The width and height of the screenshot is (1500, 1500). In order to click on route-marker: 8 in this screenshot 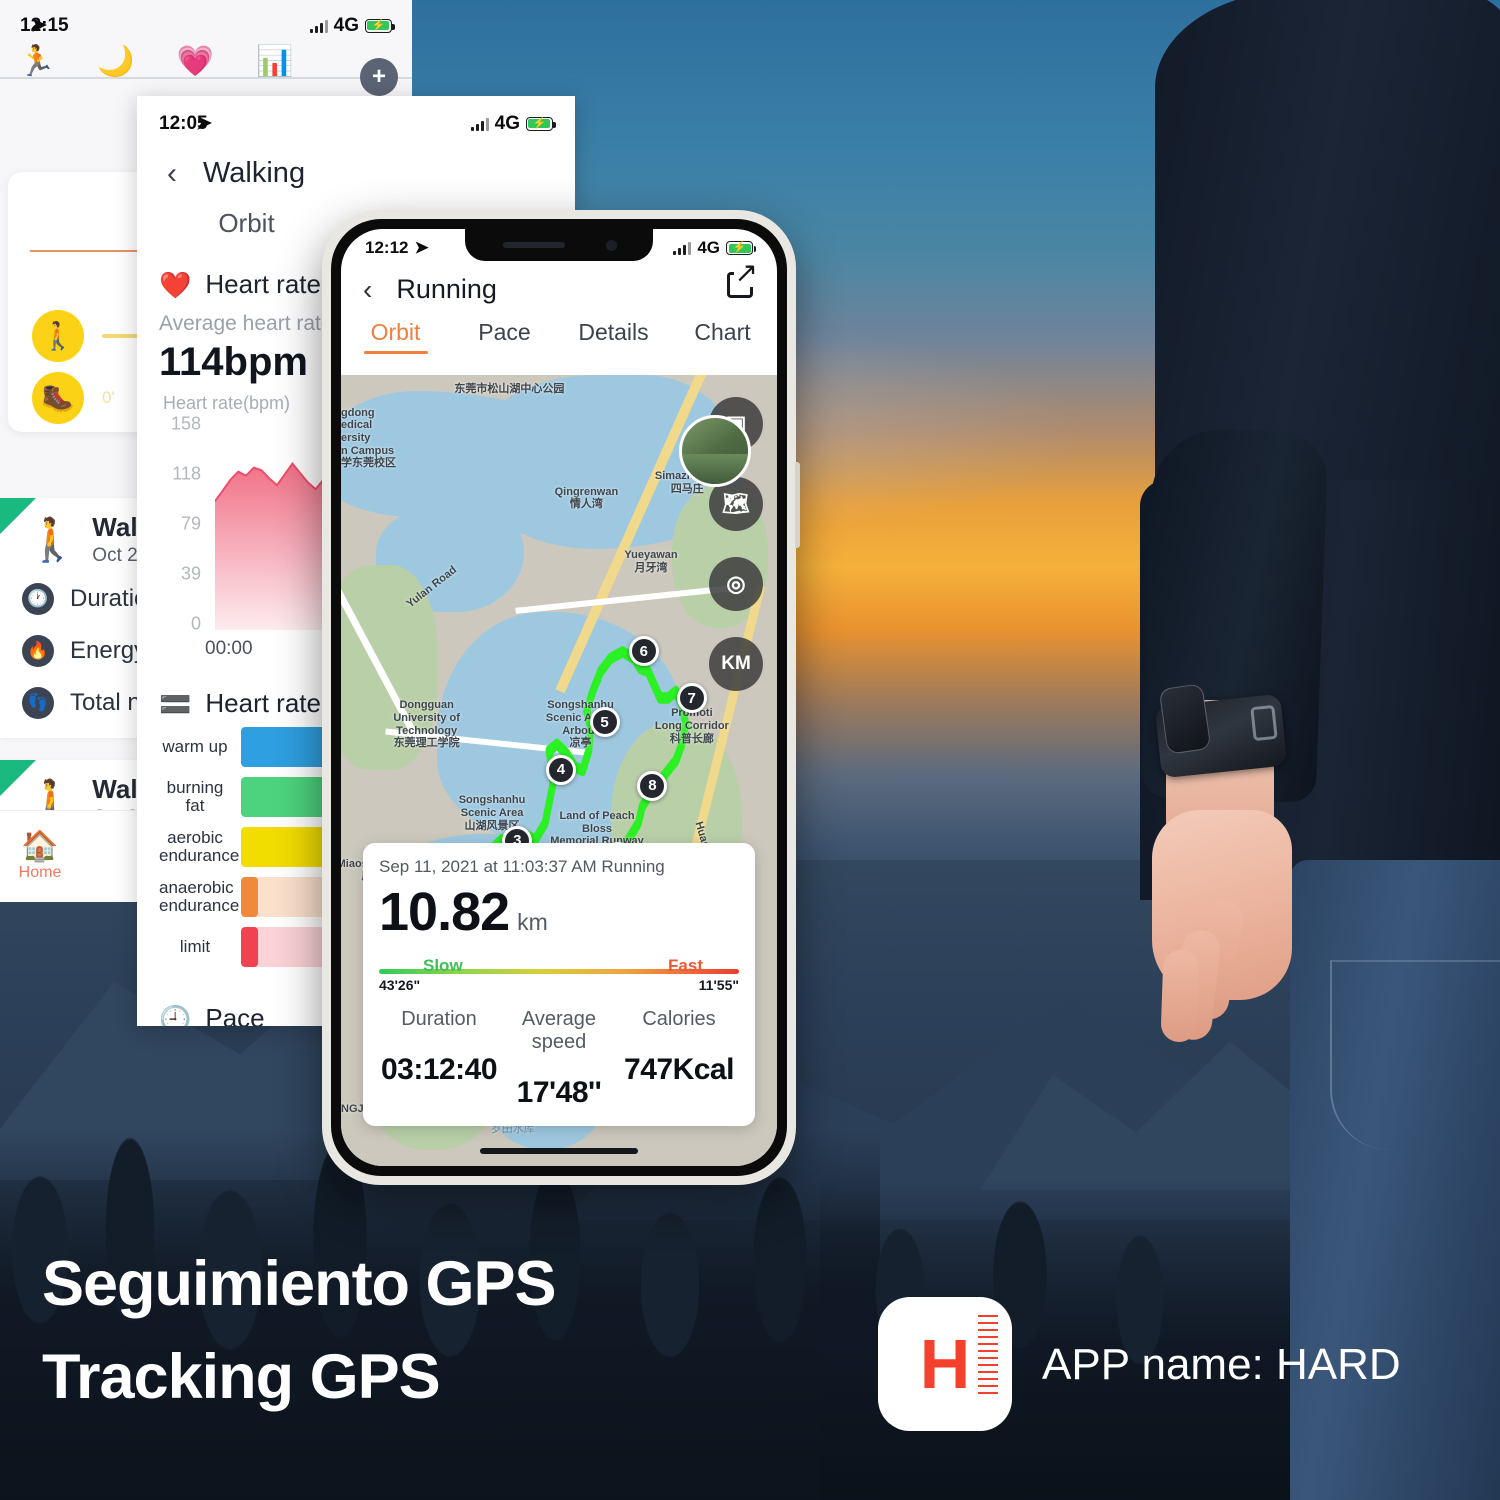, I will do `click(652, 785)`.